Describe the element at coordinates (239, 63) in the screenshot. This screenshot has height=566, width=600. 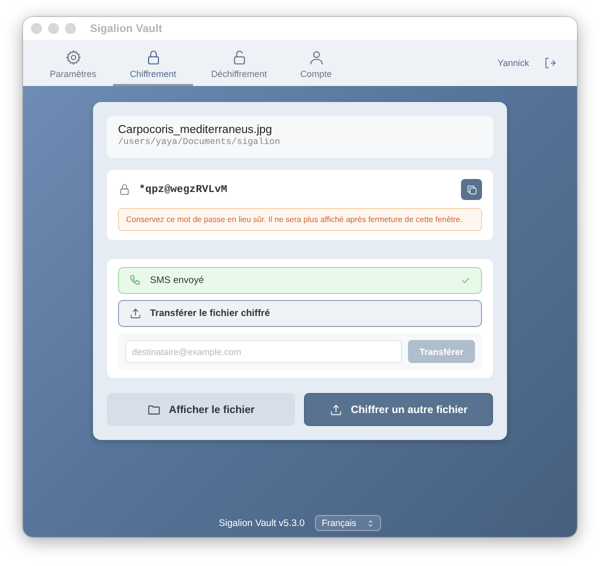
I see `tab: Déchiffrement` at that location.